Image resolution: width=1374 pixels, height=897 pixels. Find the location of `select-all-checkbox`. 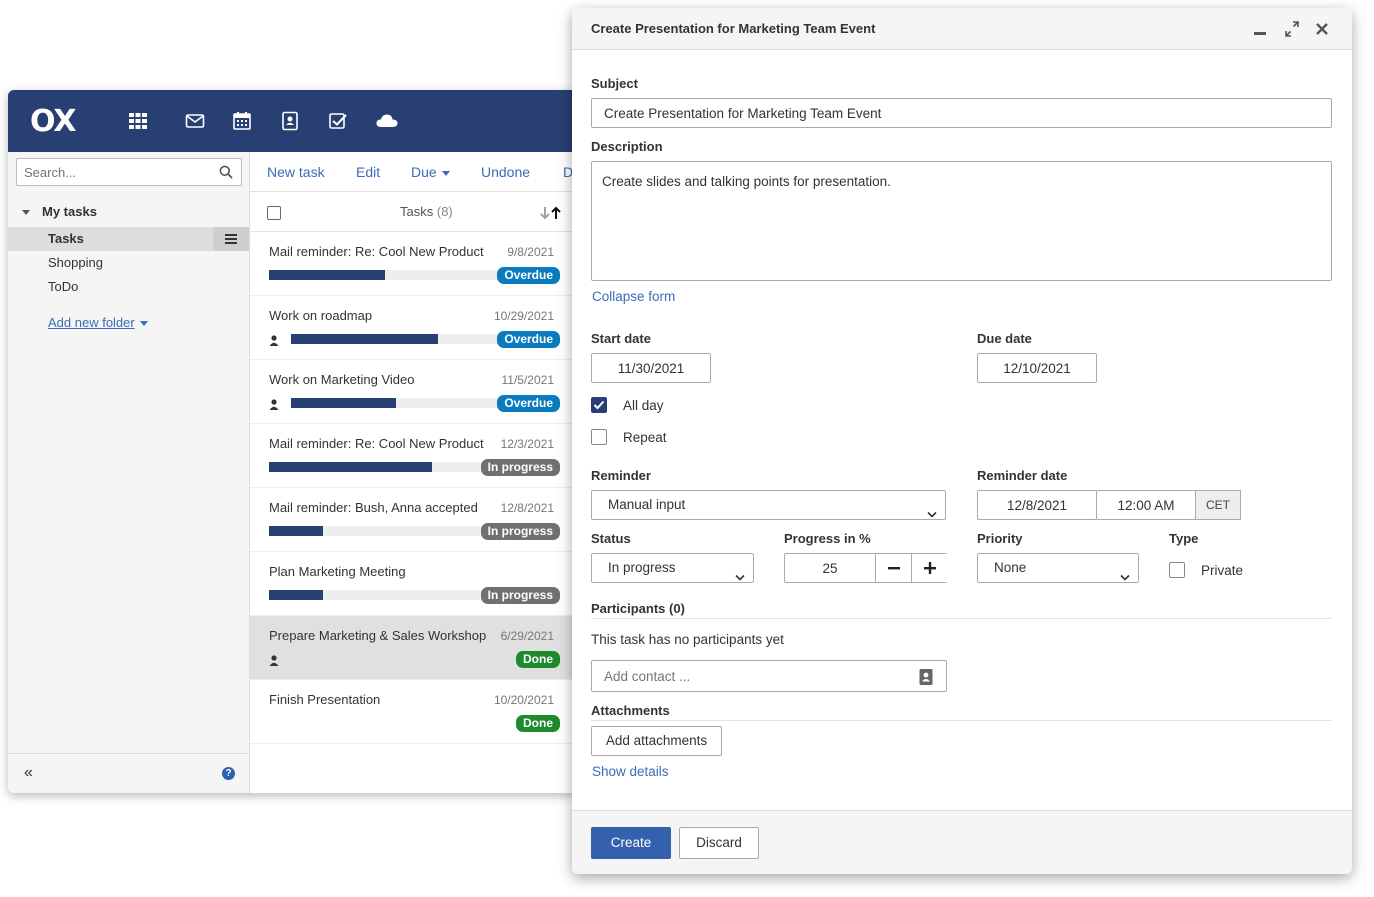

select-all-checkbox is located at coordinates (274, 213).